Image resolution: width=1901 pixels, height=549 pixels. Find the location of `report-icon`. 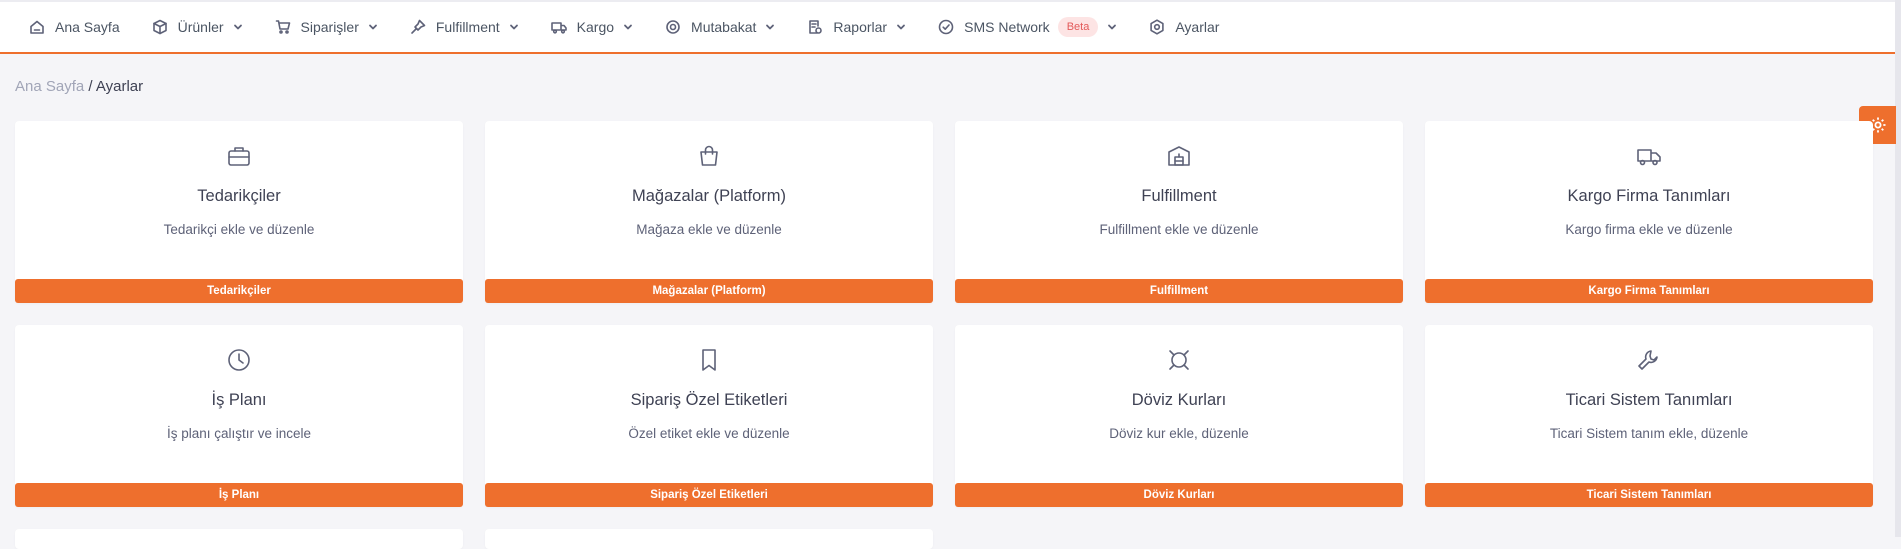

report-icon is located at coordinates (816, 27).